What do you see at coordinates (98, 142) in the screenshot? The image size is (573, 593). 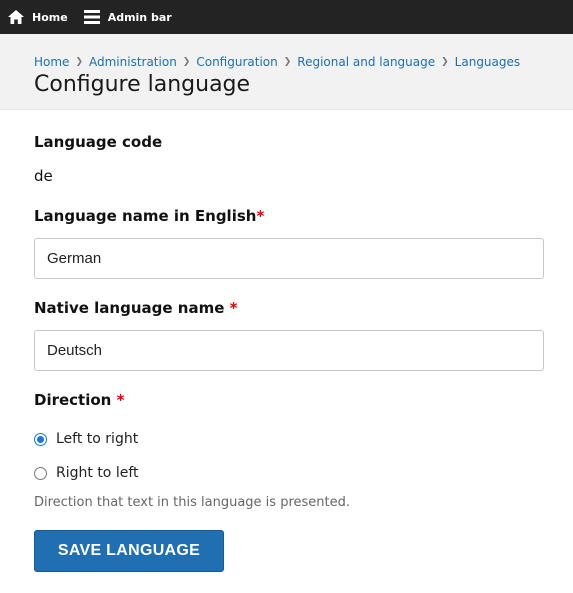 I see `language-code-label: Language code` at bounding box center [98, 142].